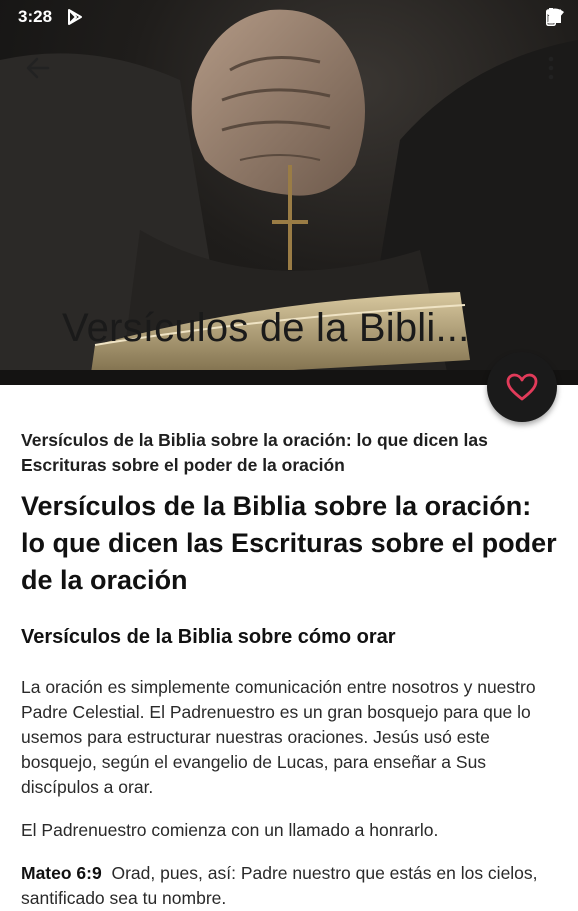 The height and width of the screenshot is (911, 578). Describe the element at coordinates (61, 873) in the screenshot. I see `verse-reference: Mateo 6:9` at that location.